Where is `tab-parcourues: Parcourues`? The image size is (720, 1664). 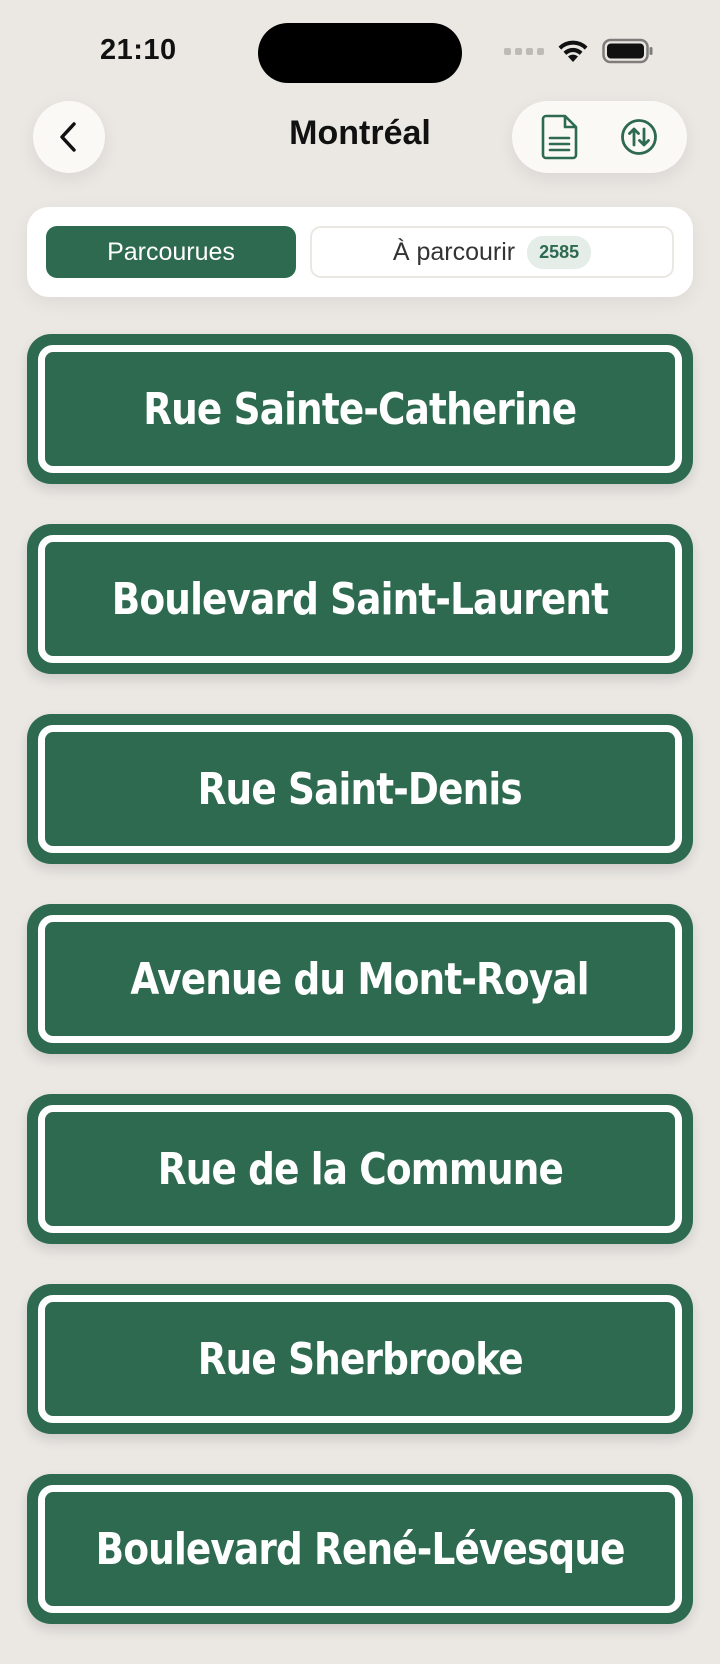
tab-parcourues: Parcourues is located at coordinates (171, 252).